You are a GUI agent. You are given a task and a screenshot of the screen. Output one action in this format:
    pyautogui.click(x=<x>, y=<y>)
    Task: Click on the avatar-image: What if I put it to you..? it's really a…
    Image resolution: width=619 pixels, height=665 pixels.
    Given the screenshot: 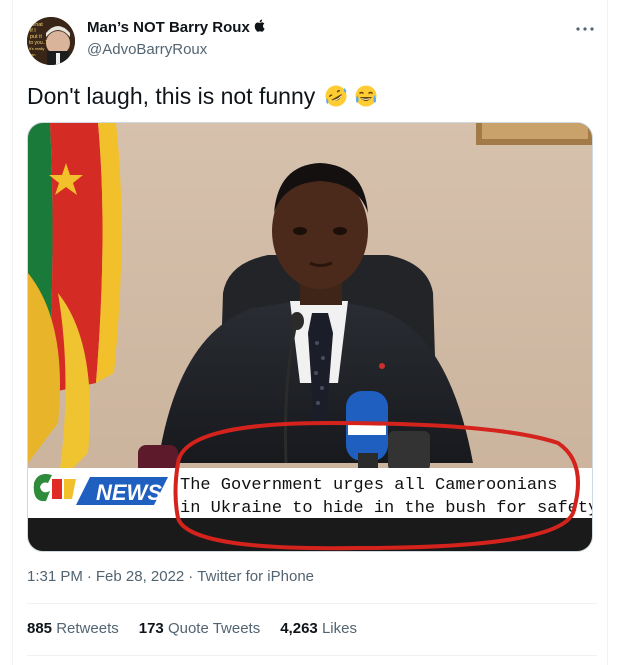 What is the action you would take?
    pyautogui.click(x=51, y=41)
    